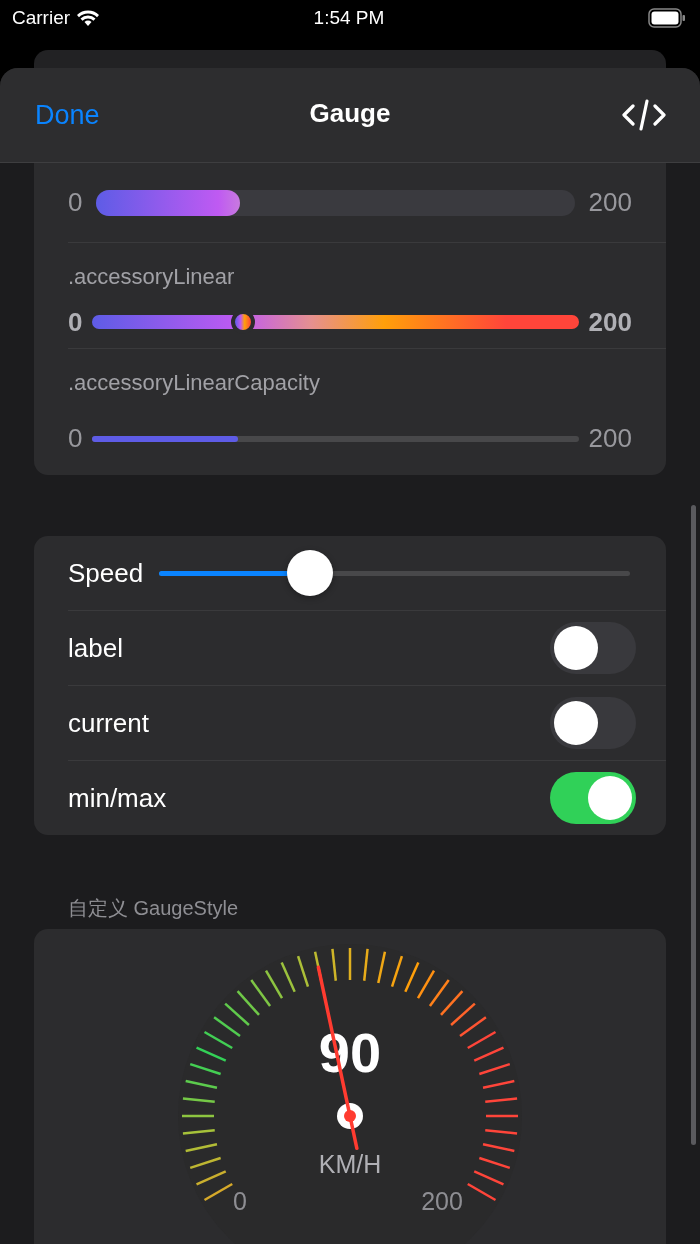 The height and width of the screenshot is (1244, 700). What do you see at coordinates (106, 573) in the screenshot?
I see `slider-label: Speed` at bounding box center [106, 573].